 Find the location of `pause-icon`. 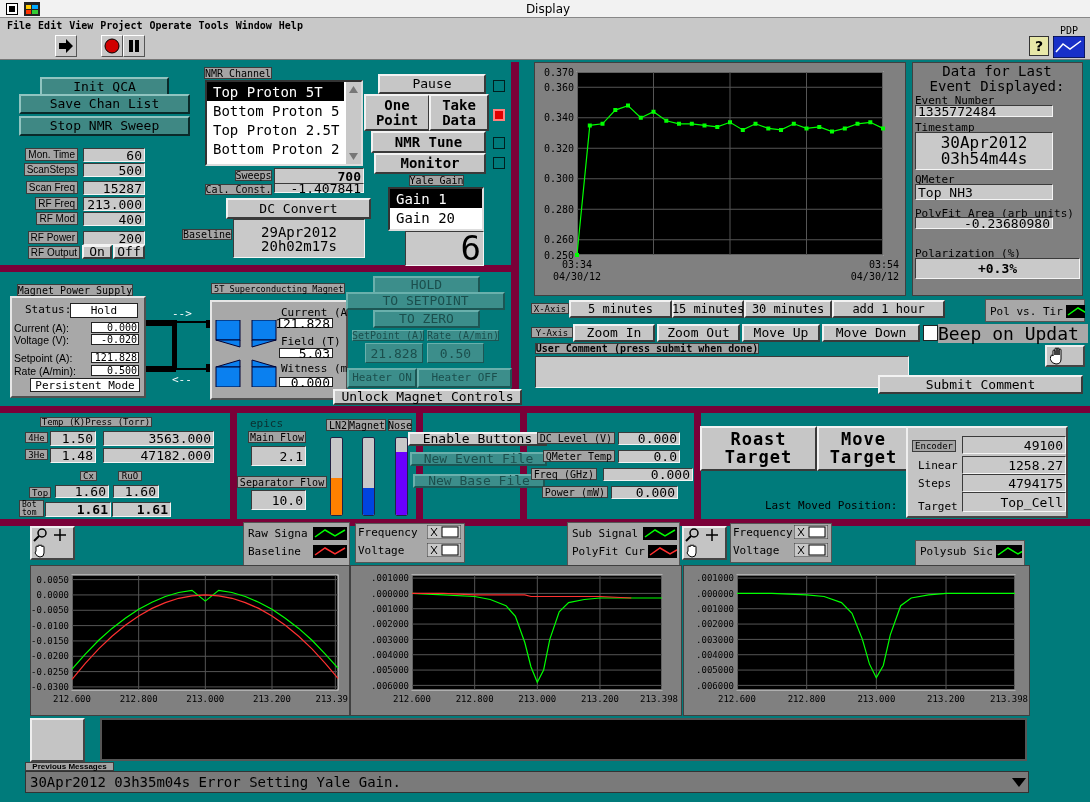

pause-icon is located at coordinates (134, 45).